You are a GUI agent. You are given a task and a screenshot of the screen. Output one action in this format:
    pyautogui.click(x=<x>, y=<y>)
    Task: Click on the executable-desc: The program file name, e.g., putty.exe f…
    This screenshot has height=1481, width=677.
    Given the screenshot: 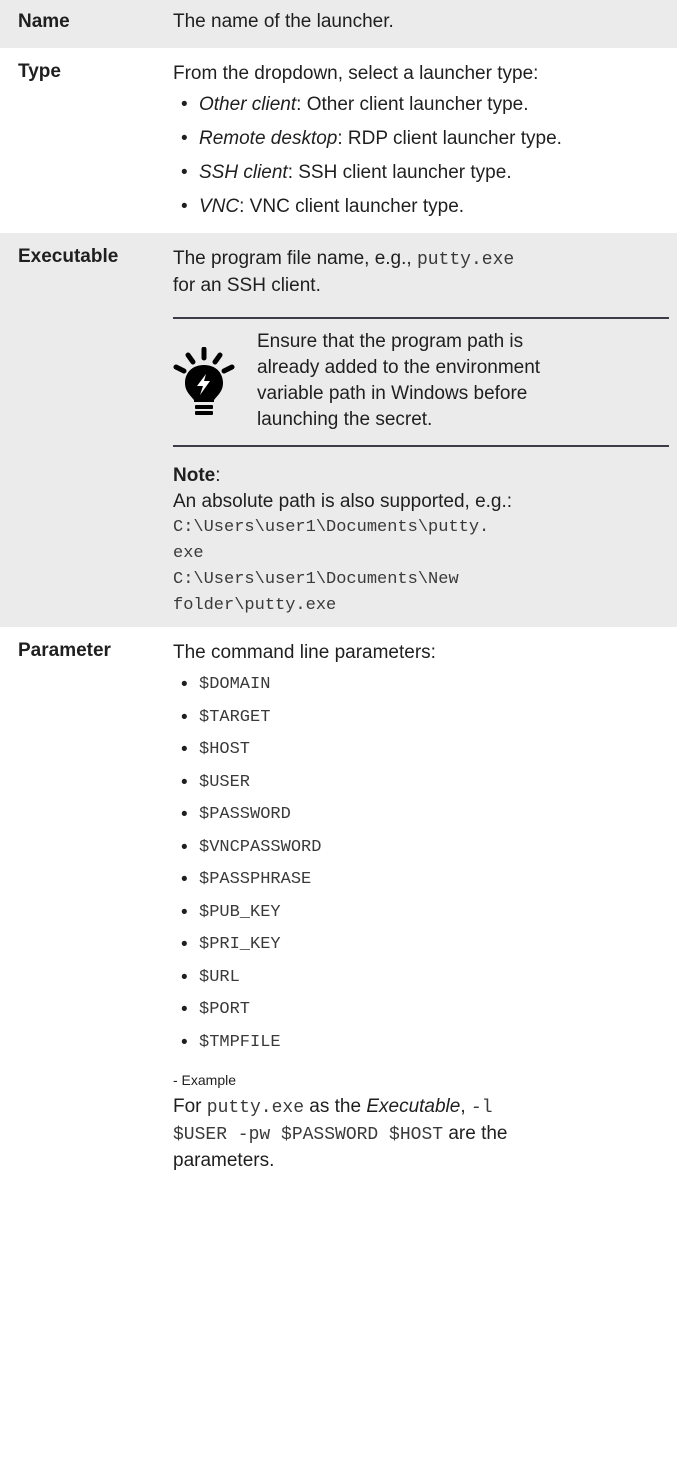 What is the action you would take?
    pyautogui.click(x=421, y=272)
    